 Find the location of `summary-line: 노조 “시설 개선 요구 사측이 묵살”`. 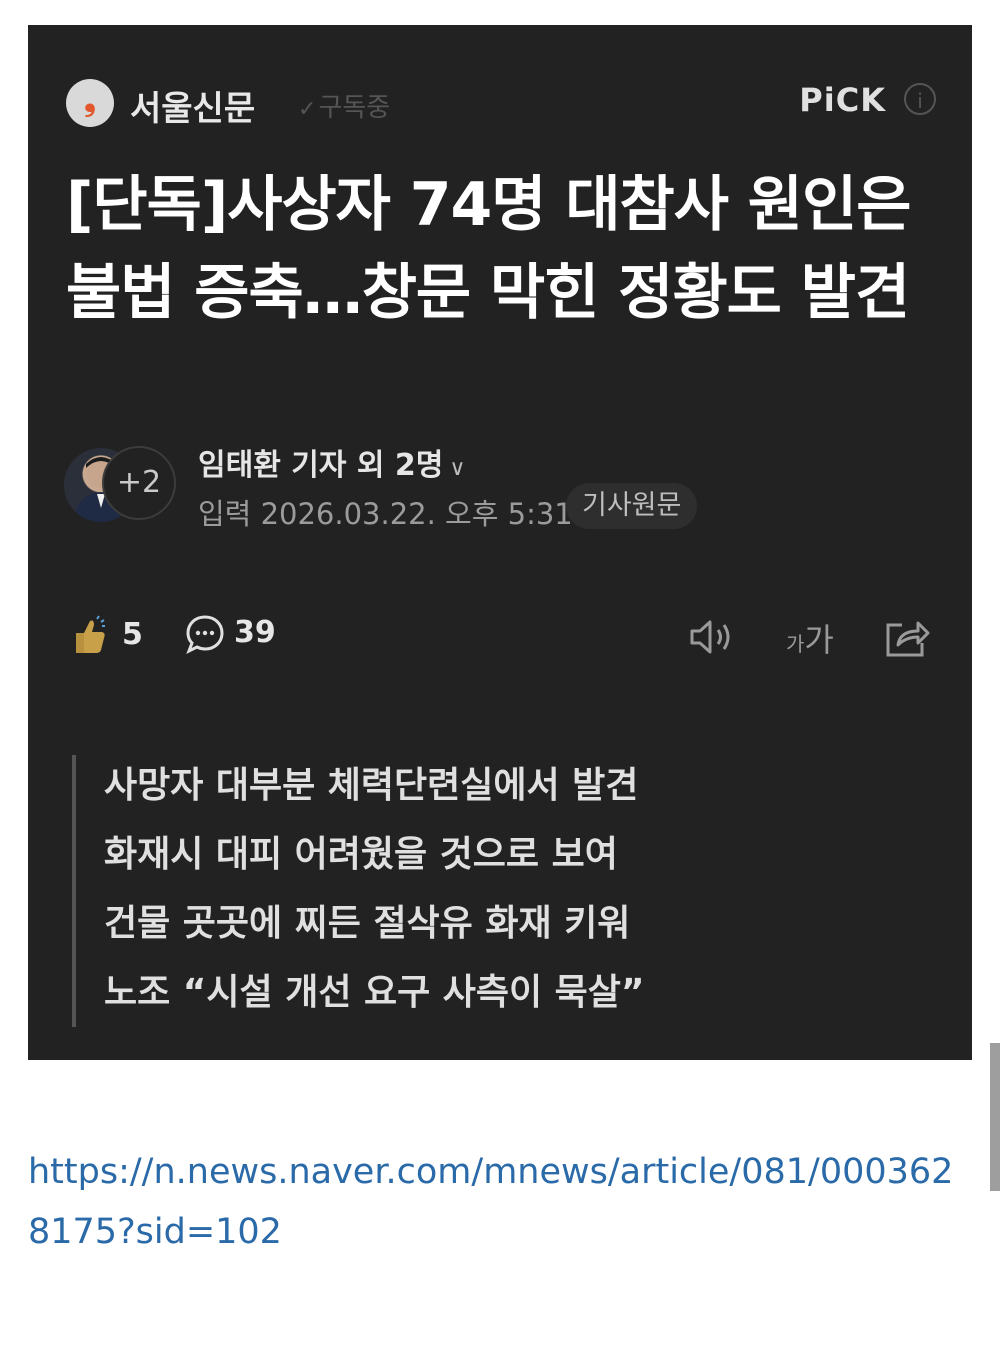

summary-line: 노조 “시설 개선 요구 사측이 묵살” is located at coordinates (374, 992).